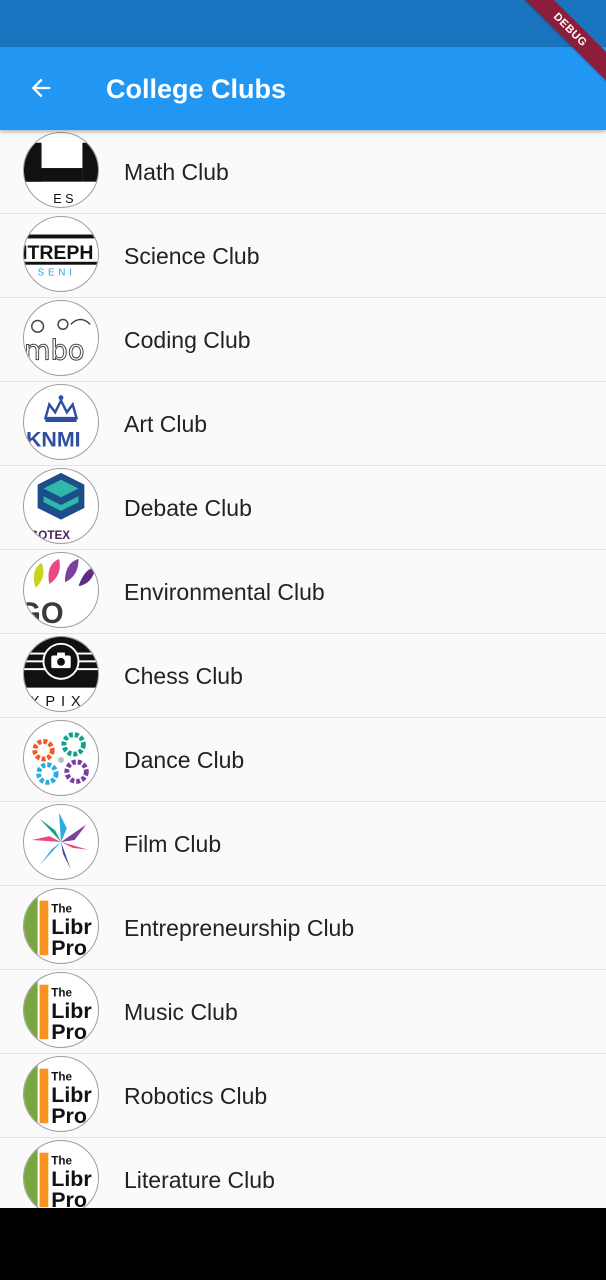  I want to click on logo-mbo-icon: mbo, so click(61, 338).